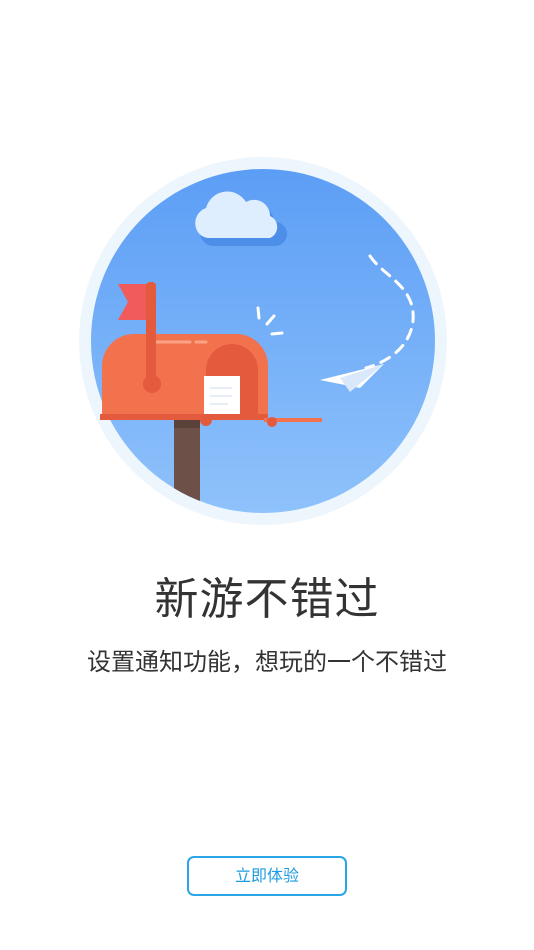 This screenshot has height=950, width=534. I want to click on try-now-button: 立即体验, so click(267, 876).